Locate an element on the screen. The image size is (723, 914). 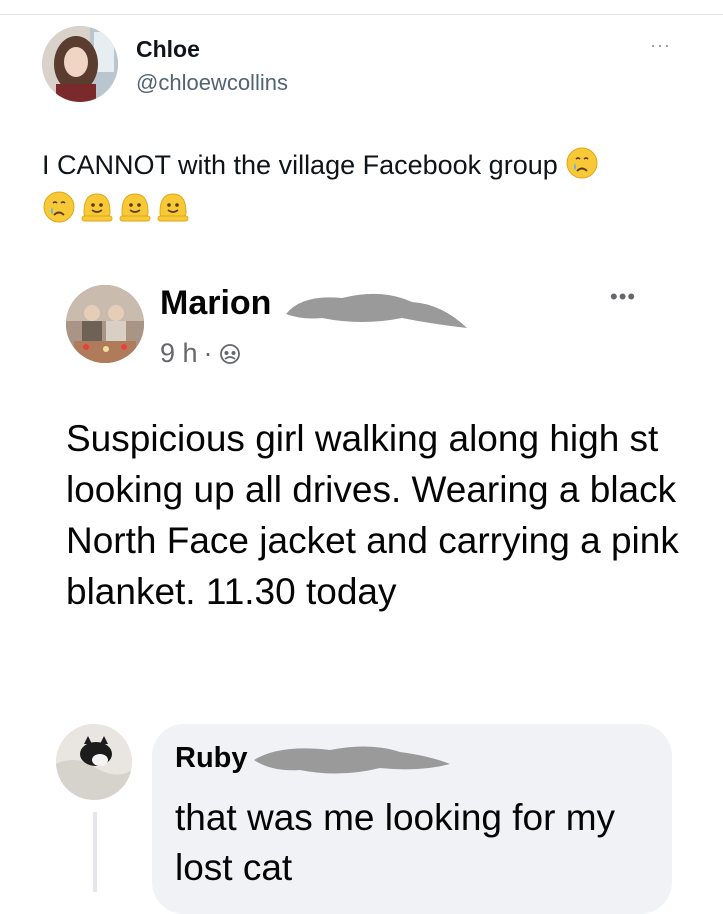
tweet-author-handle: @chloewcollins is located at coordinates (212, 83).